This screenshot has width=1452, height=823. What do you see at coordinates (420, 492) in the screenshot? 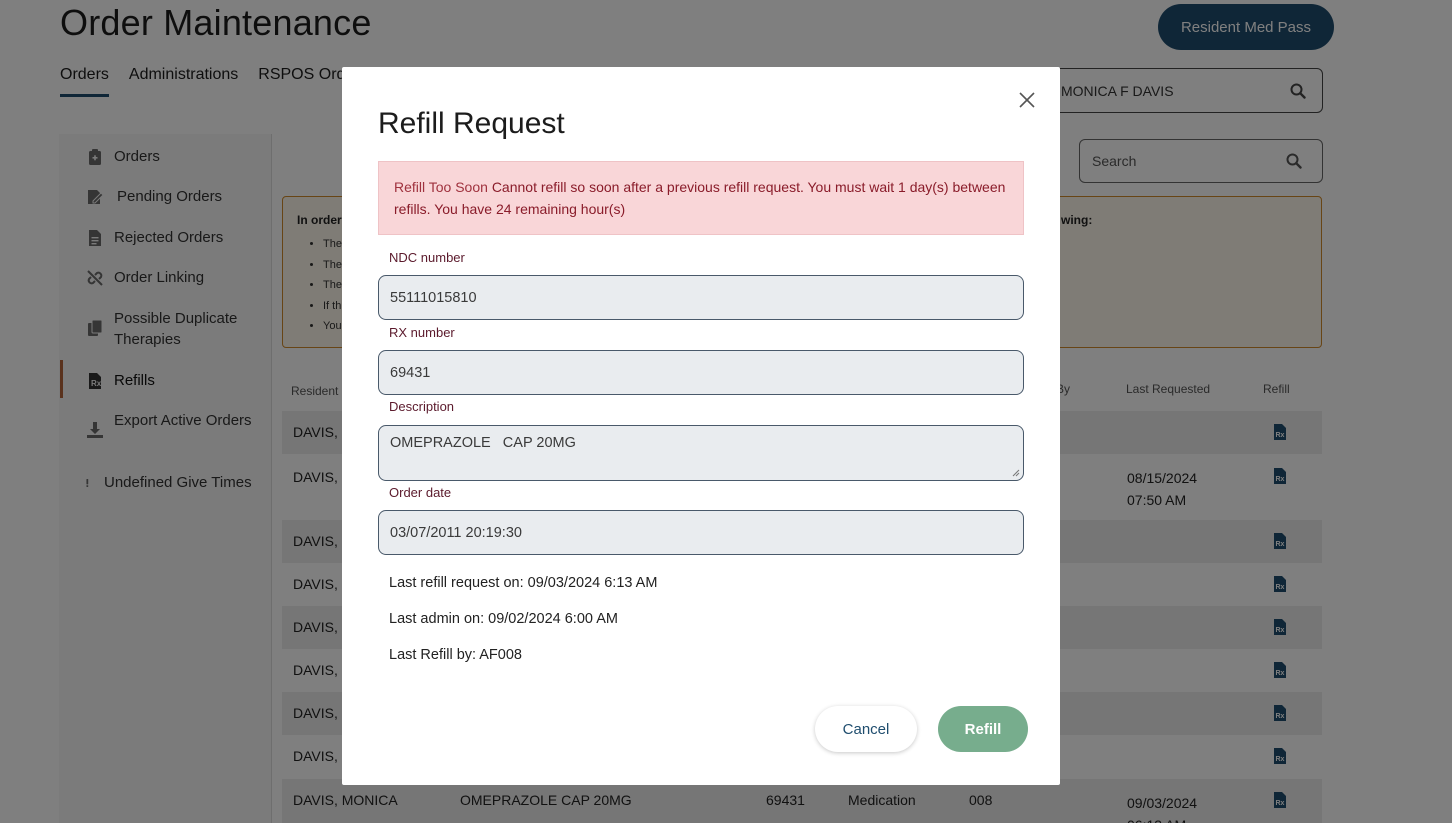
I see `order-date-label: Order date` at bounding box center [420, 492].